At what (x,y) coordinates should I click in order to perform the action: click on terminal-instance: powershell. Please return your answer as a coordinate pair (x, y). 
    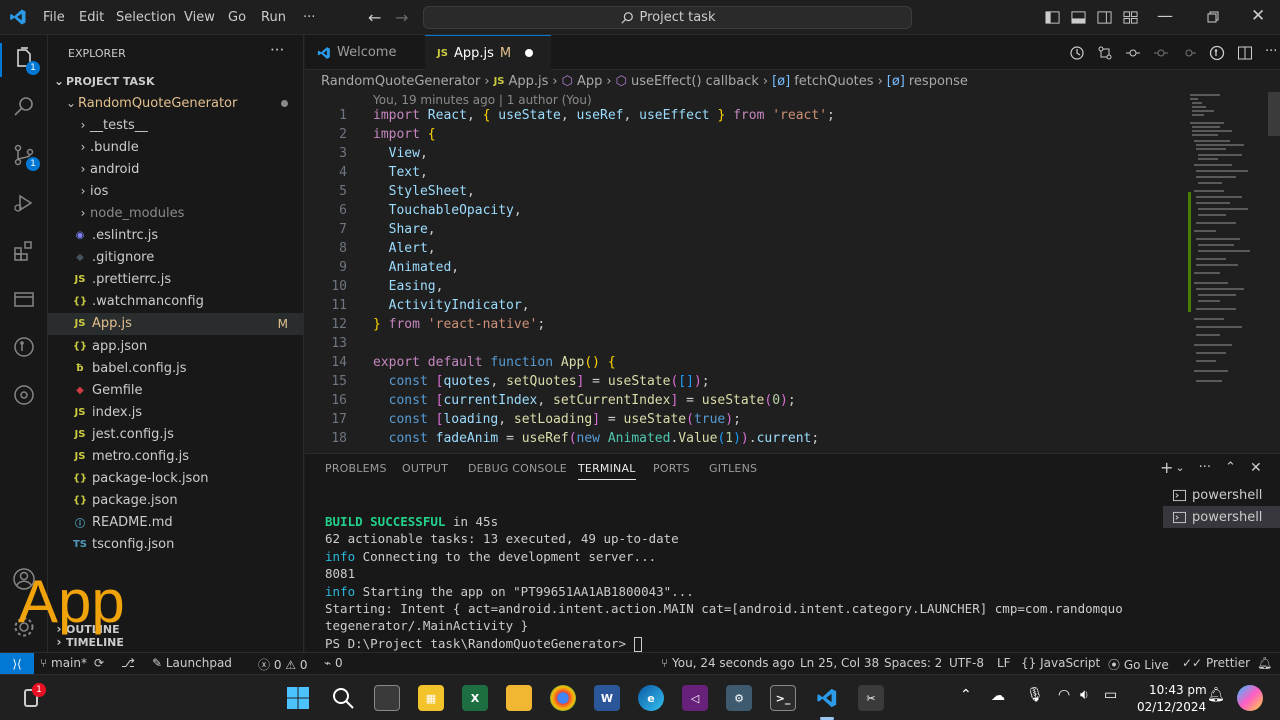
    Looking at the image, I should click on (1221, 495).